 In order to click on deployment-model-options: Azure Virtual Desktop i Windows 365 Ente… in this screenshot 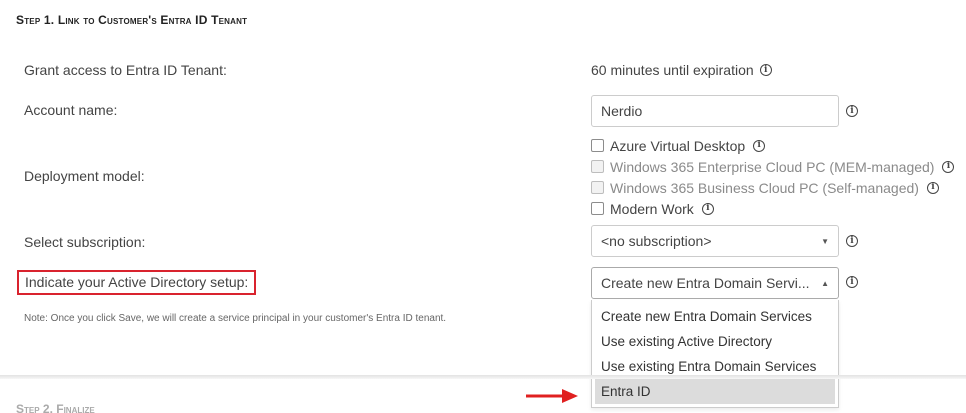, I will do `click(773, 177)`.